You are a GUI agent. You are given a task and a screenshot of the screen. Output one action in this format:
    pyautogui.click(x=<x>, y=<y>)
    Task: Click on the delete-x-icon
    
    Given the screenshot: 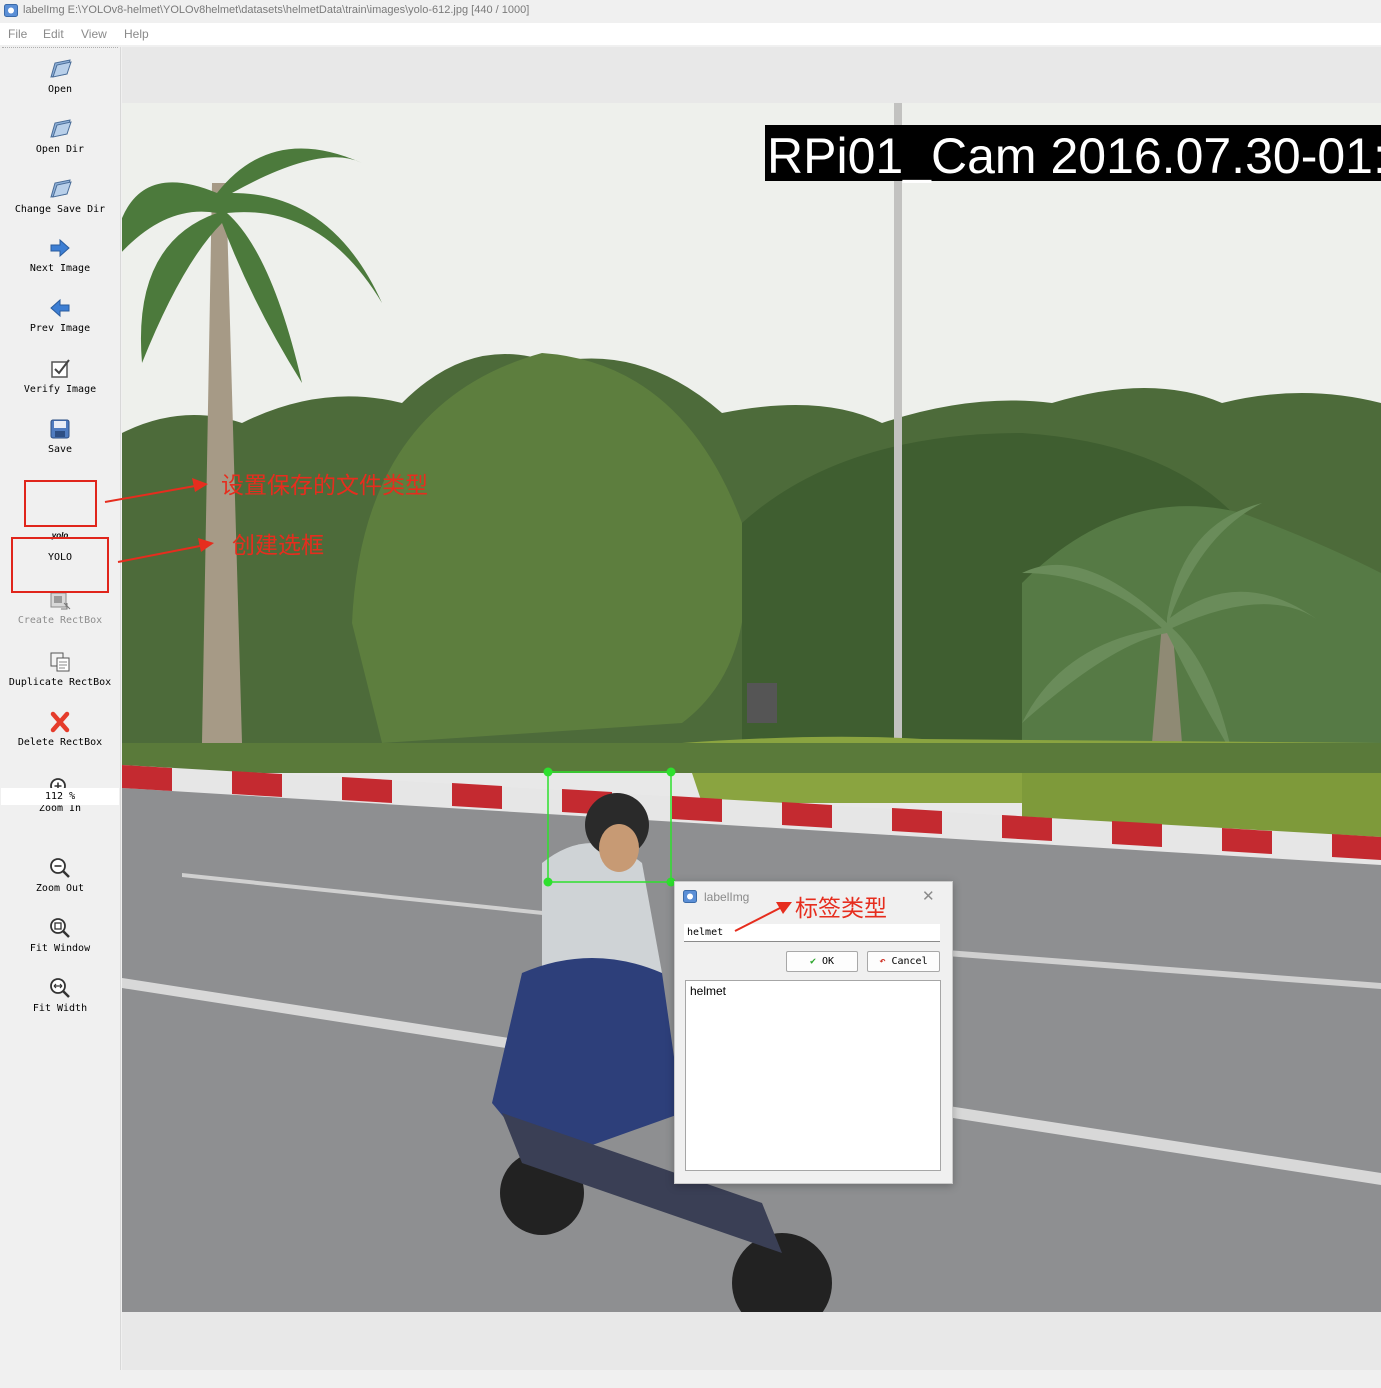 What is the action you would take?
    pyautogui.click(x=60, y=722)
    